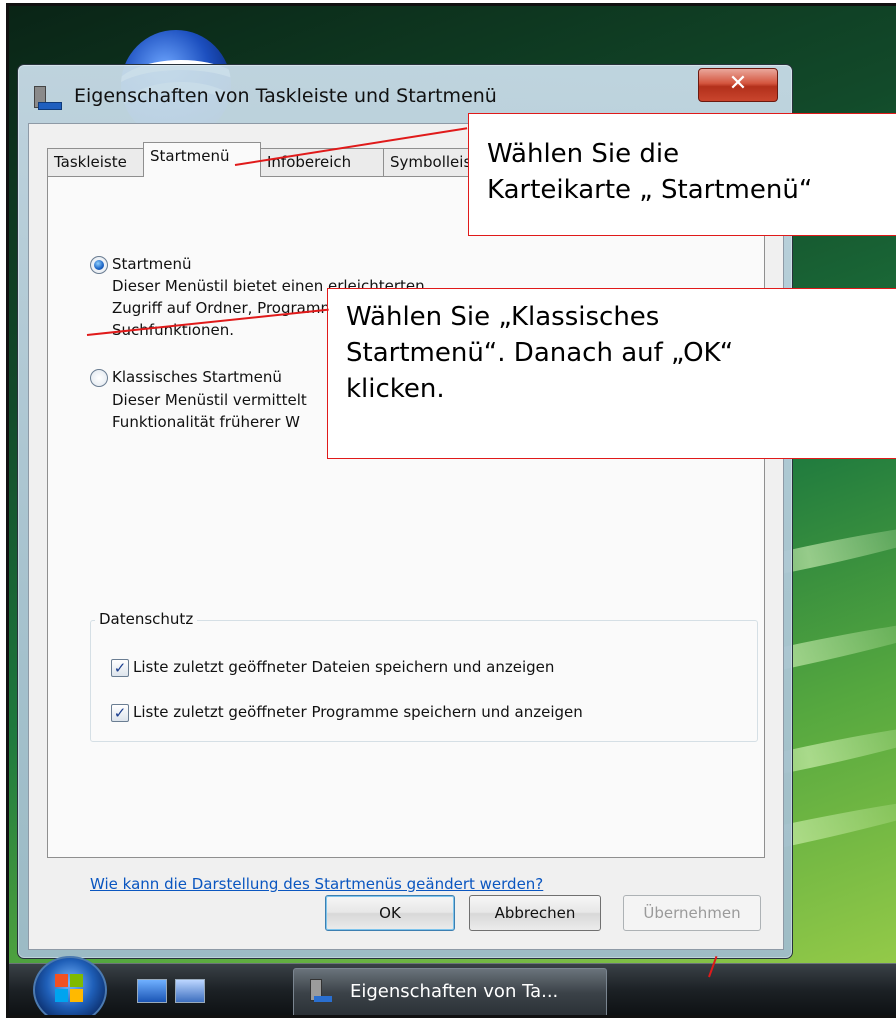 This screenshot has height=1018, width=896. I want to click on radio-klassisch-label: Klassisches Startmenü, so click(197, 377).